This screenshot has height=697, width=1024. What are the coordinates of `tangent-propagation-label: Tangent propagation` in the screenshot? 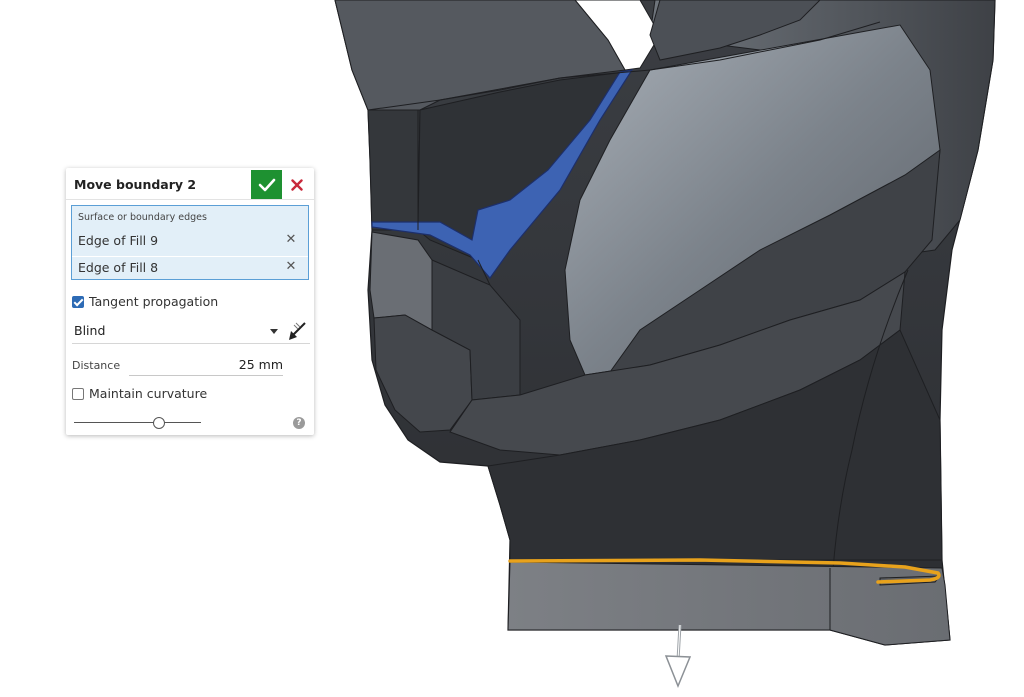 It's located at (154, 301).